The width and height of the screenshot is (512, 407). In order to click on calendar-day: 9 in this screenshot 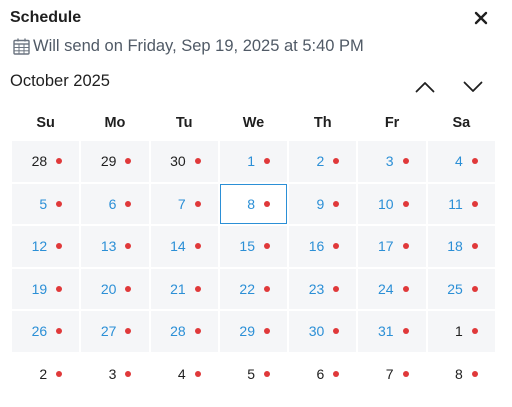, I will do `click(323, 203)`.